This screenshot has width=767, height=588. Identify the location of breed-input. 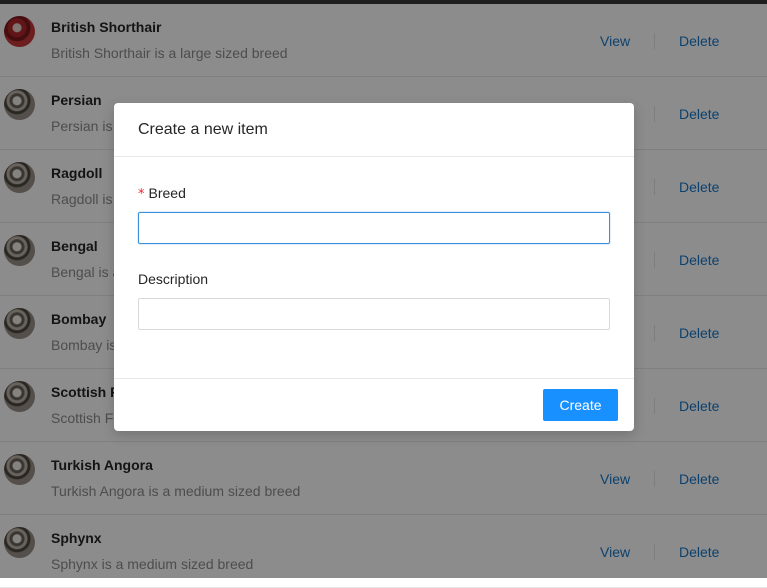
(374, 228).